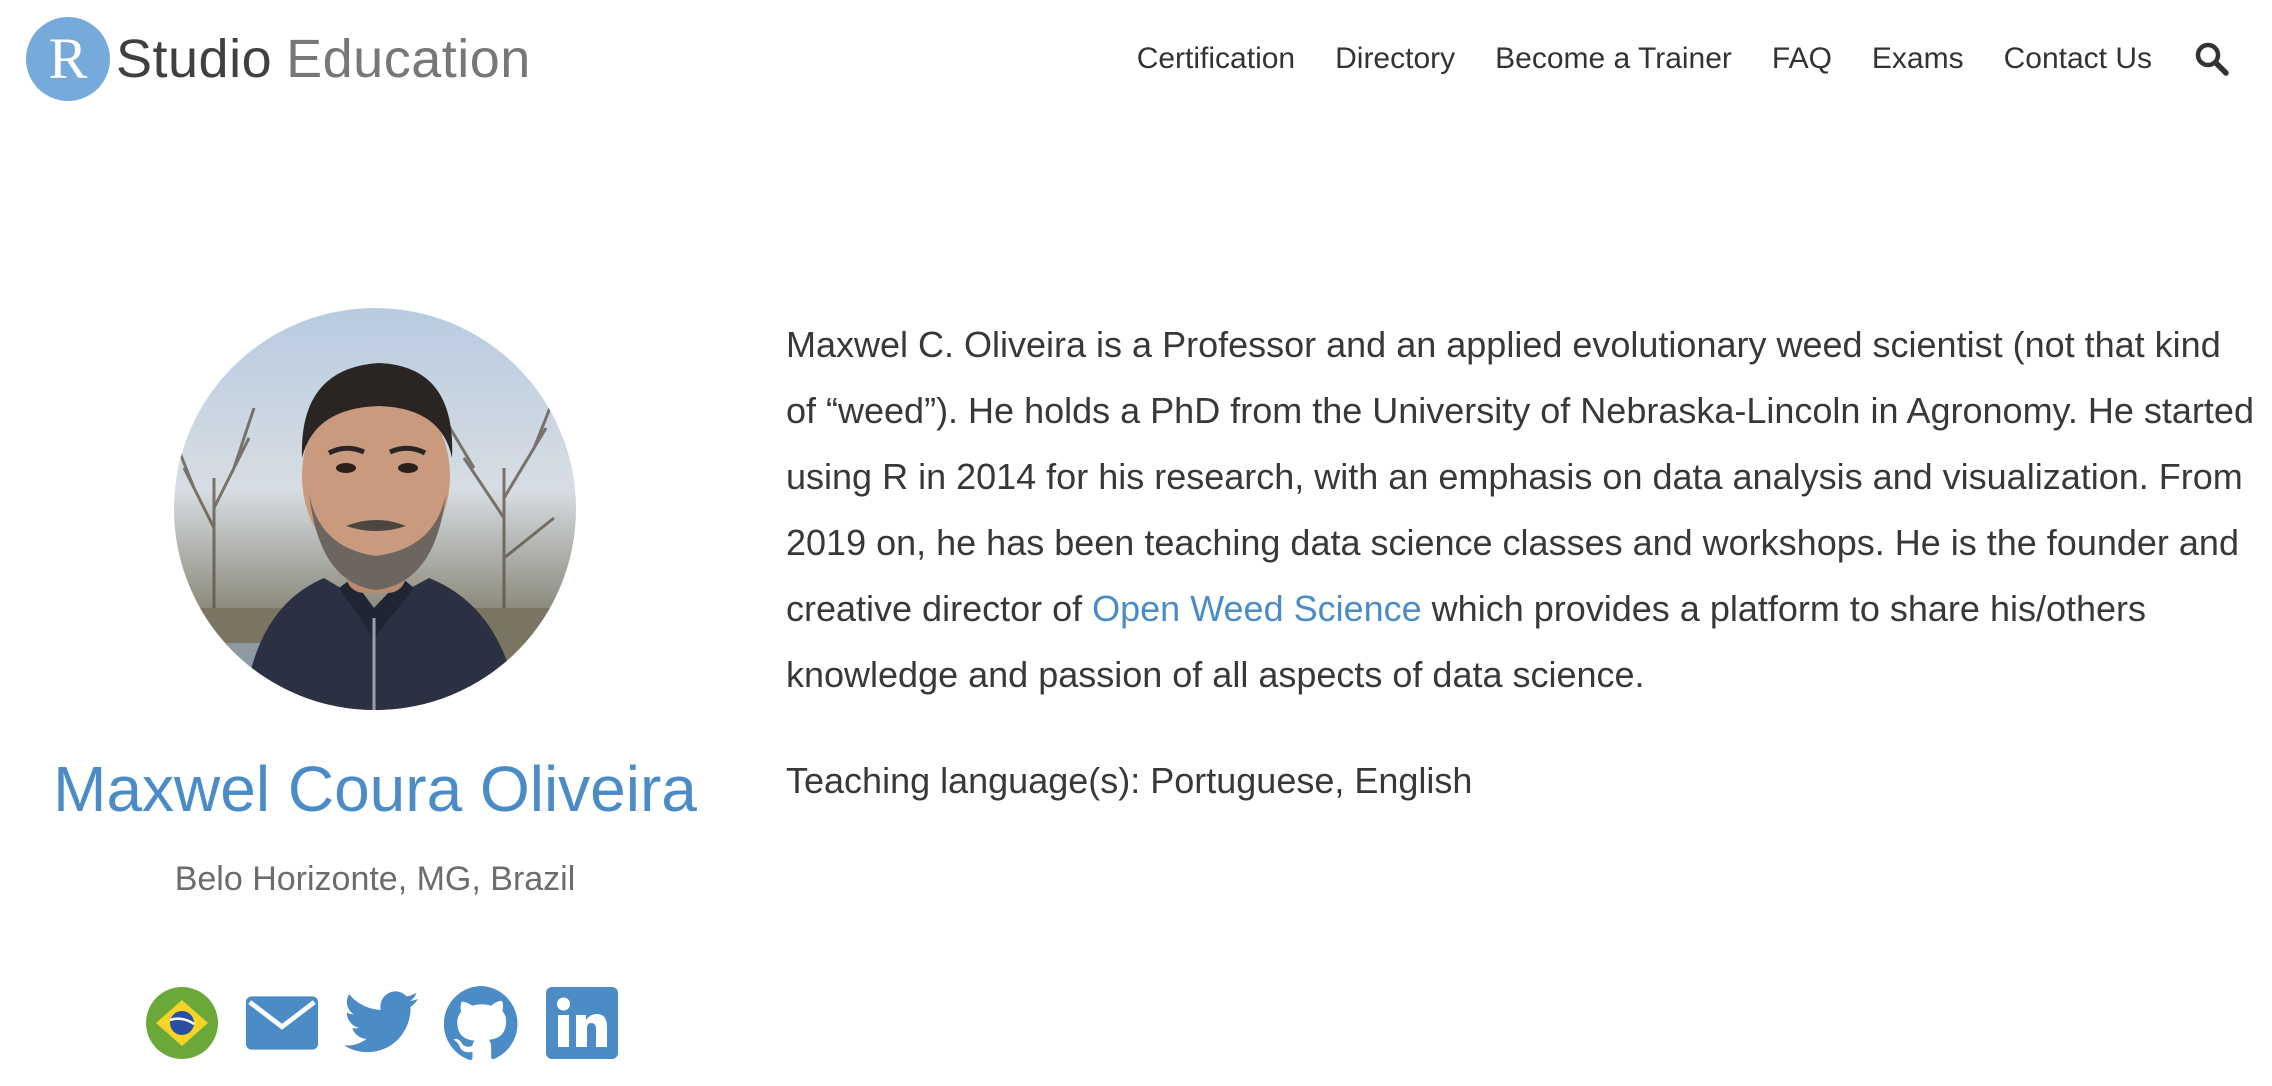 Image resolution: width=2272 pixels, height=1086 pixels. Describe the element at coordinates (1802, 59) in the screenshot. I see `nav-faq: FAQ` at that location.